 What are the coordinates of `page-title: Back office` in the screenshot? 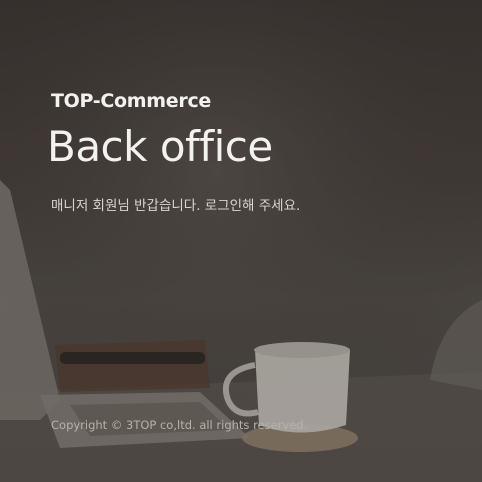 It's located at (160, 146).